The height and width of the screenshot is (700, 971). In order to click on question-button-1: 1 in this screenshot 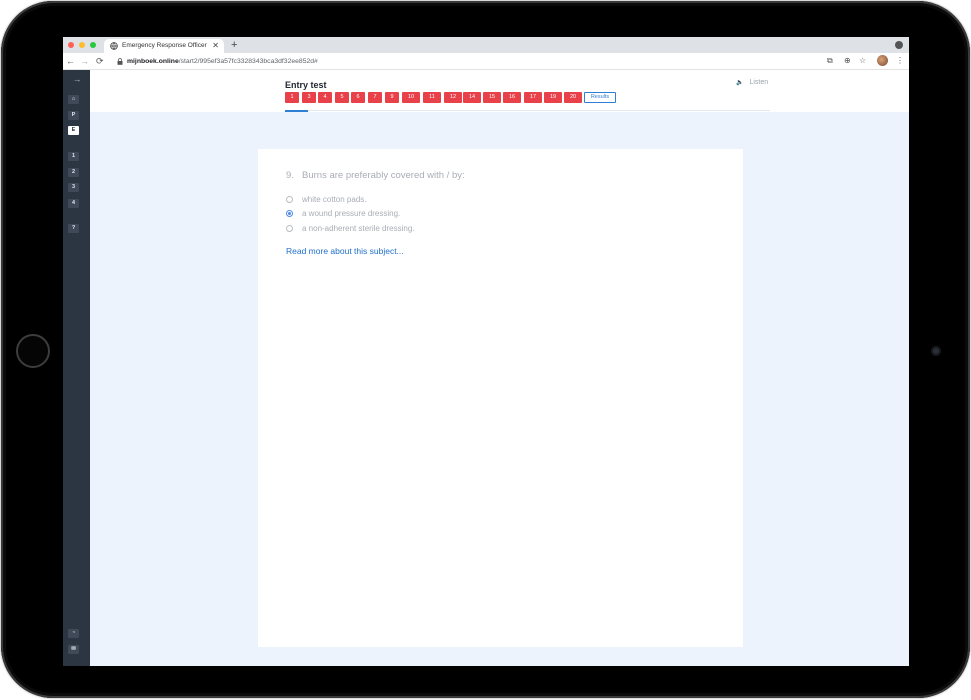, I will do `click(292, 97)`.